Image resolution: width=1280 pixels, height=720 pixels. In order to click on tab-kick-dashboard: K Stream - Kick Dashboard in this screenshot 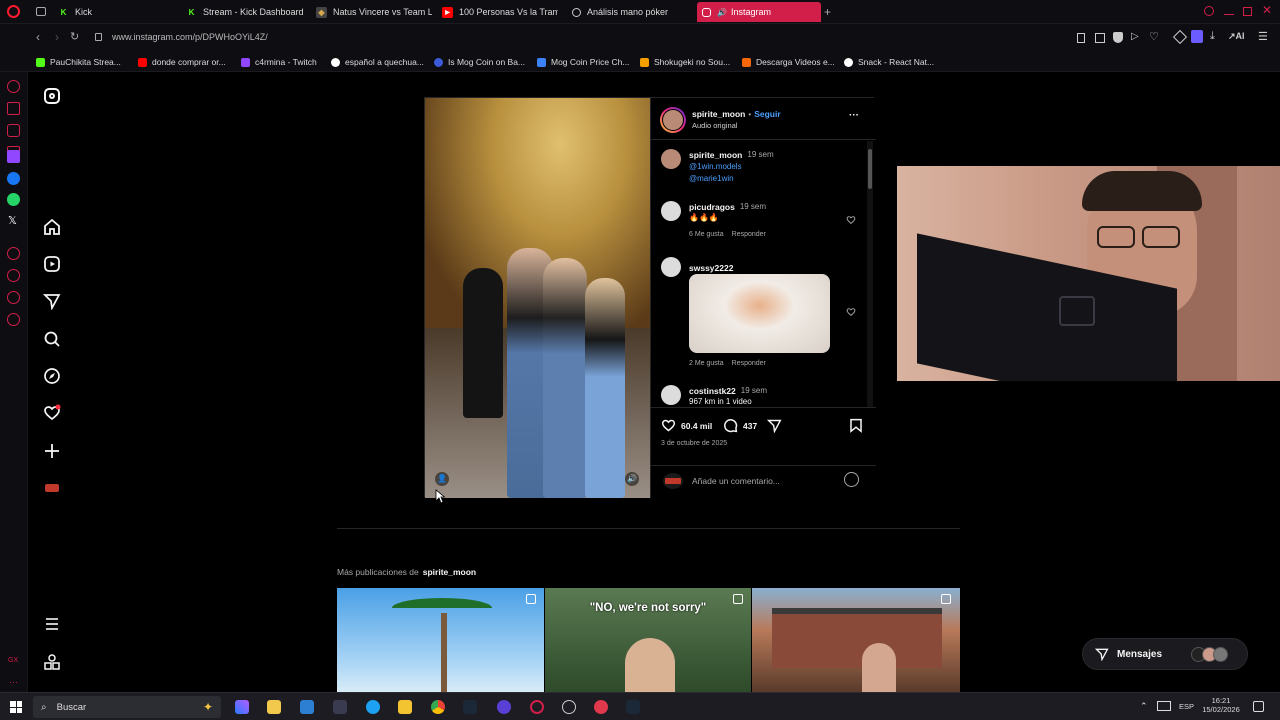, I will do `click(247, 12)`.